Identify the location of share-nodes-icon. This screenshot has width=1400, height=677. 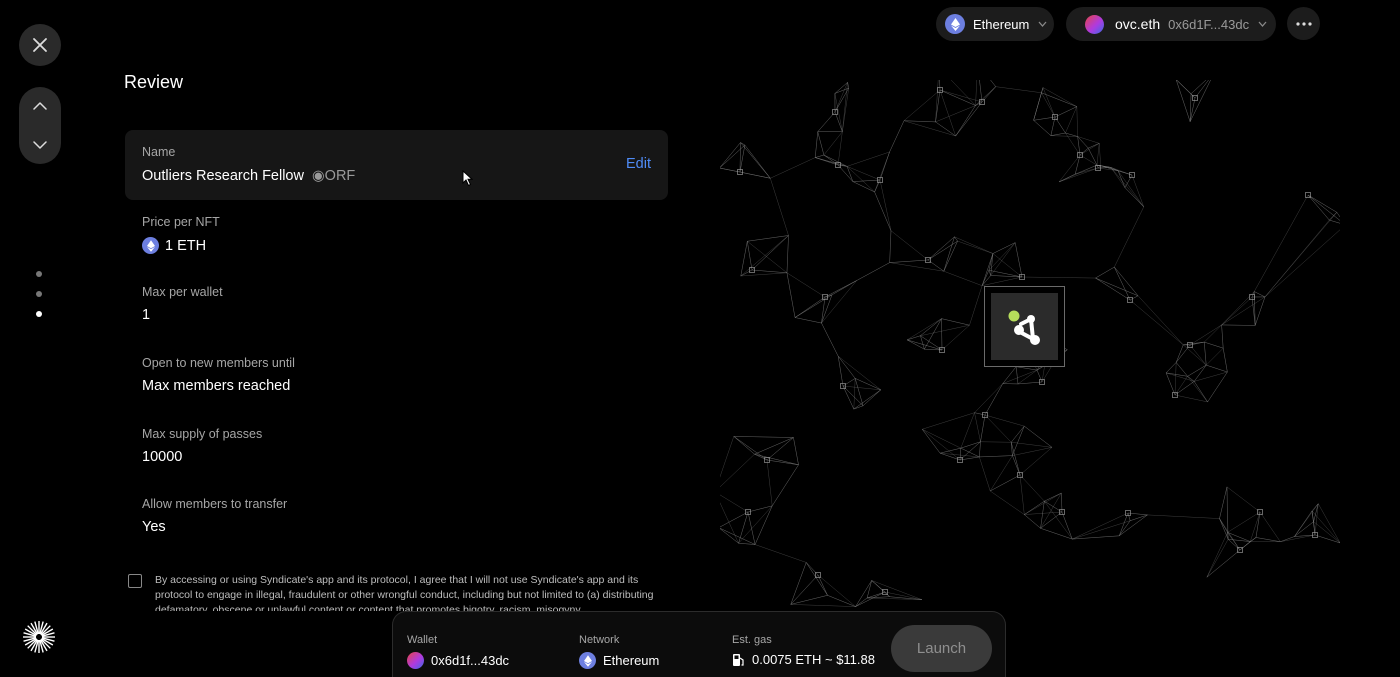
(1025, 327).